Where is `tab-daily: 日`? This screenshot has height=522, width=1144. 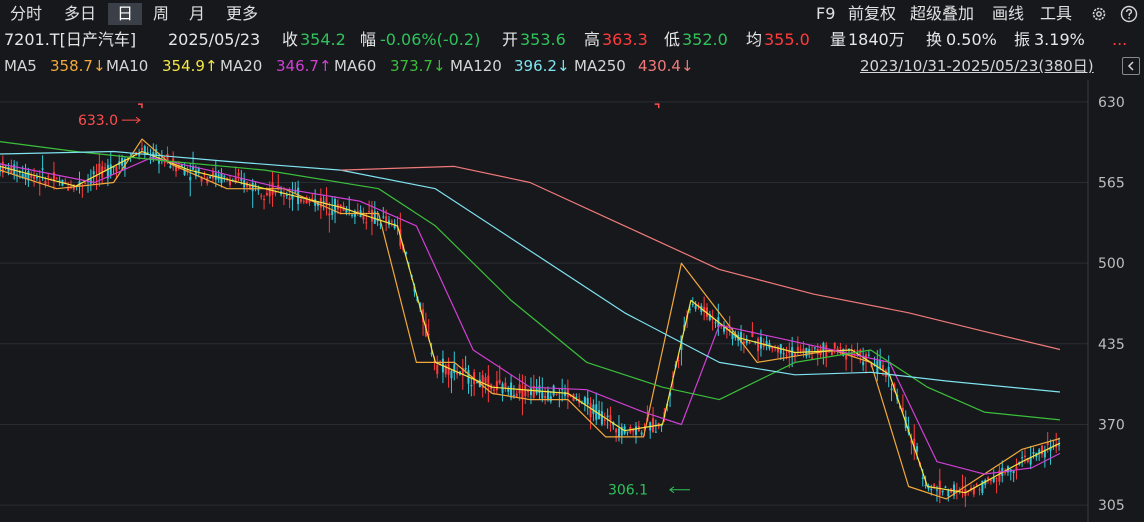
tab-daily: 日 is located at coordinates (125, 14).